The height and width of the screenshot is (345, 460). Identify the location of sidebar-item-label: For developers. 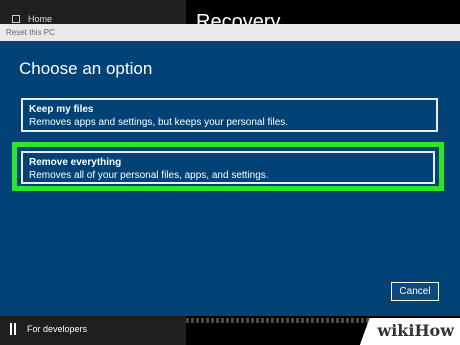
(57, 329).